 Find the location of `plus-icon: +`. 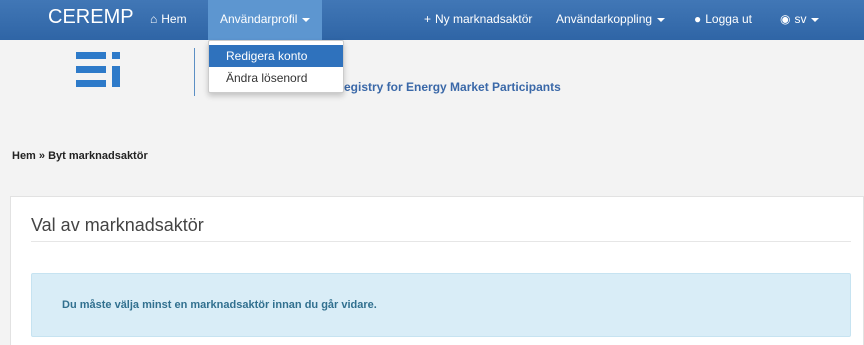

plus-icon: + is located at coordinates (428, 19).